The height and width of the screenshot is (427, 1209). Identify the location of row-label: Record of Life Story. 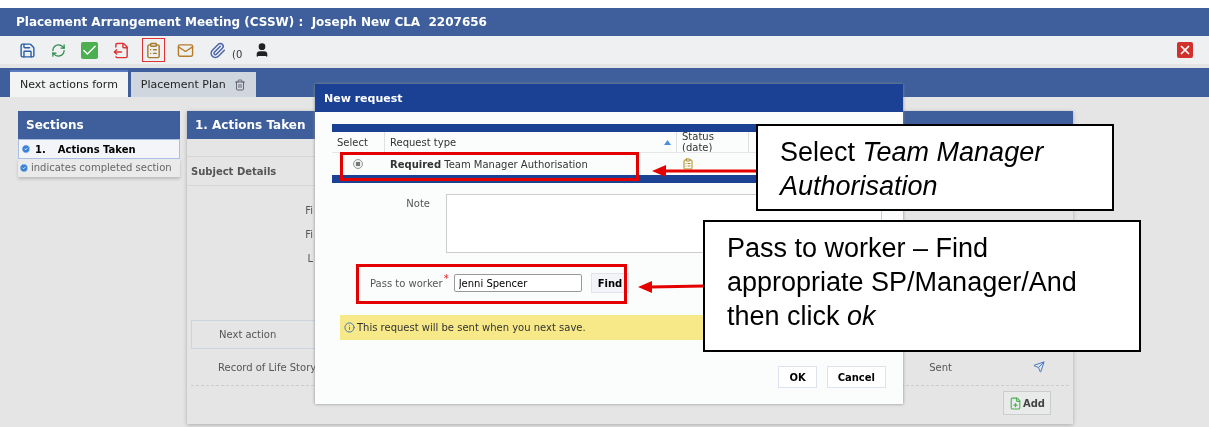
(267, 367).